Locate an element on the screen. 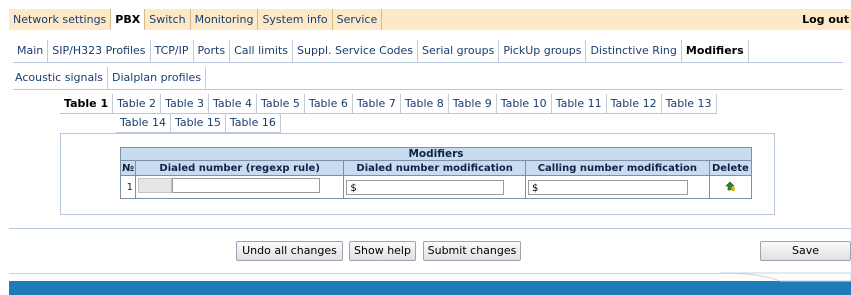 This screenshot has width=851, height=295. tab-ports: Ports is located at coordinates (212, 51).